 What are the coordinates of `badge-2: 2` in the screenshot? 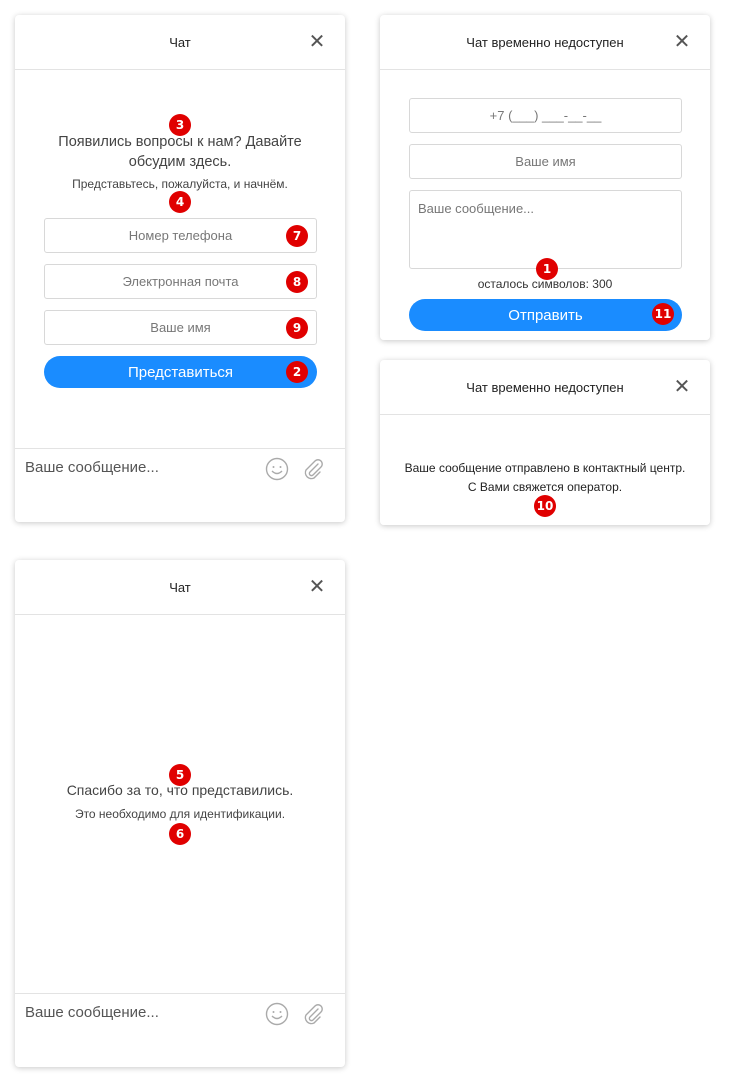 It's located at (297, 372).